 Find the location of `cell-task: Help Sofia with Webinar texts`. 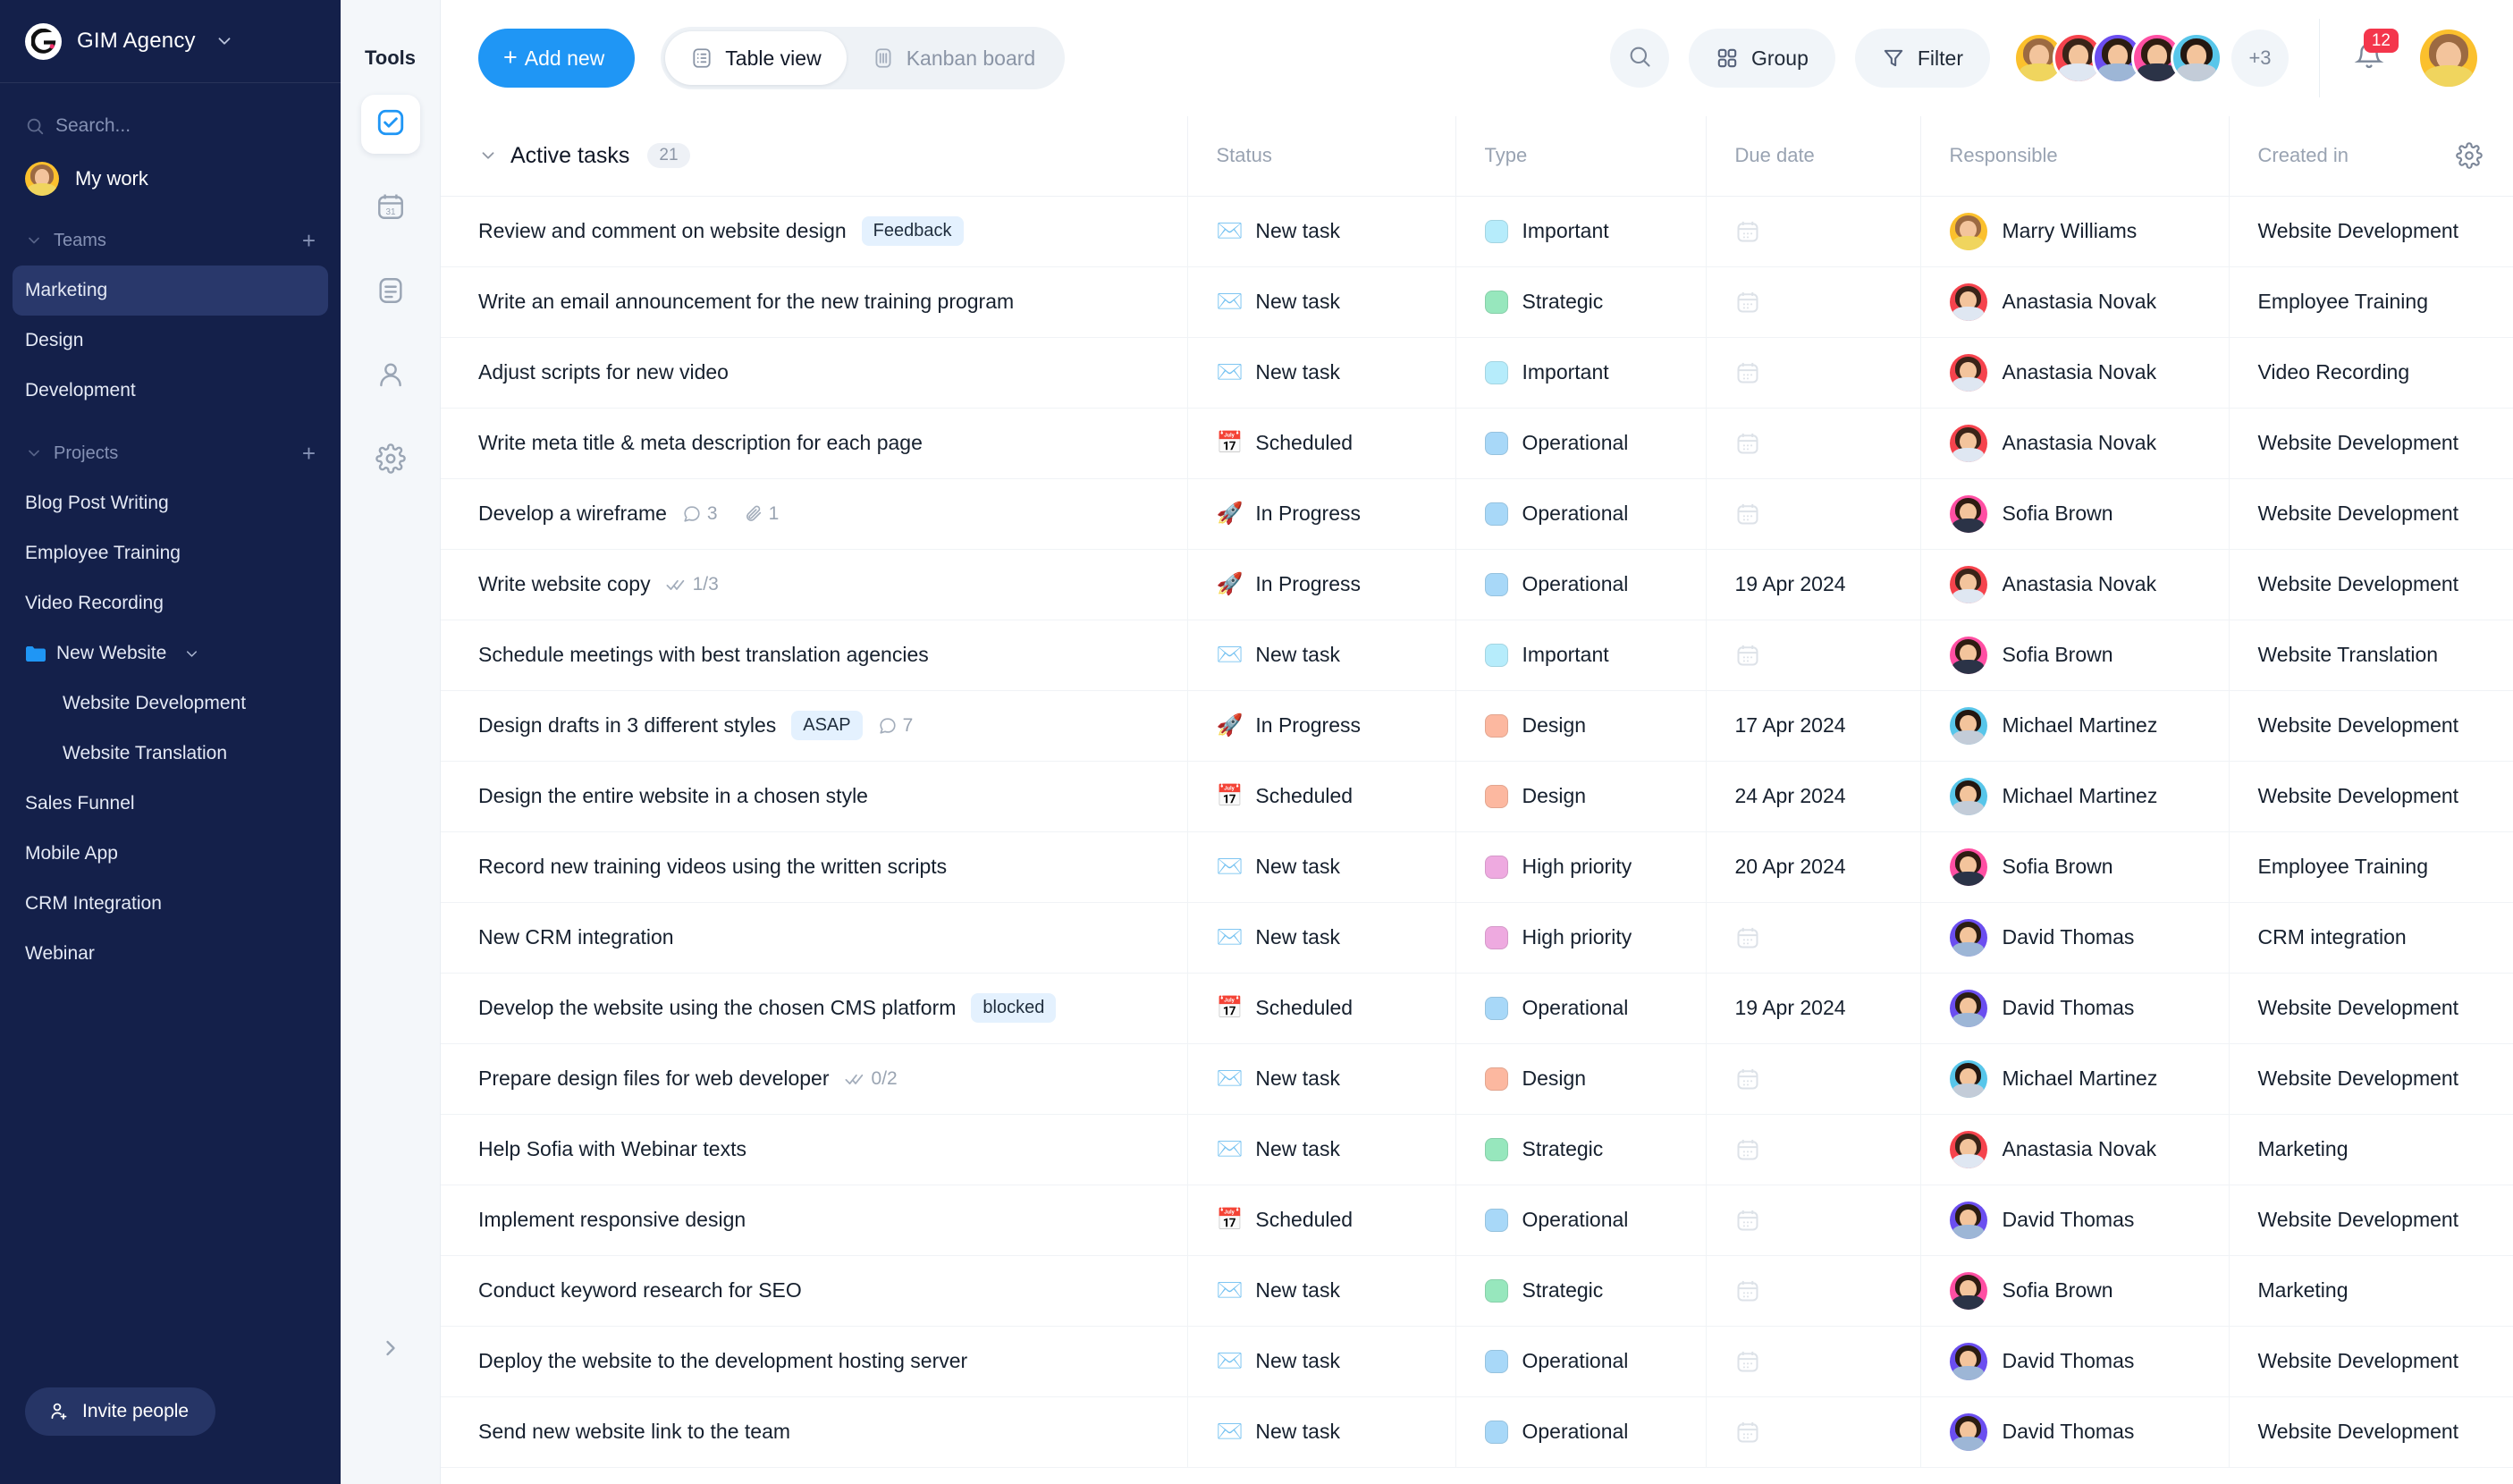

cell-task: Help Sofia with Webinar texts is located at coordinates (814, 1149).